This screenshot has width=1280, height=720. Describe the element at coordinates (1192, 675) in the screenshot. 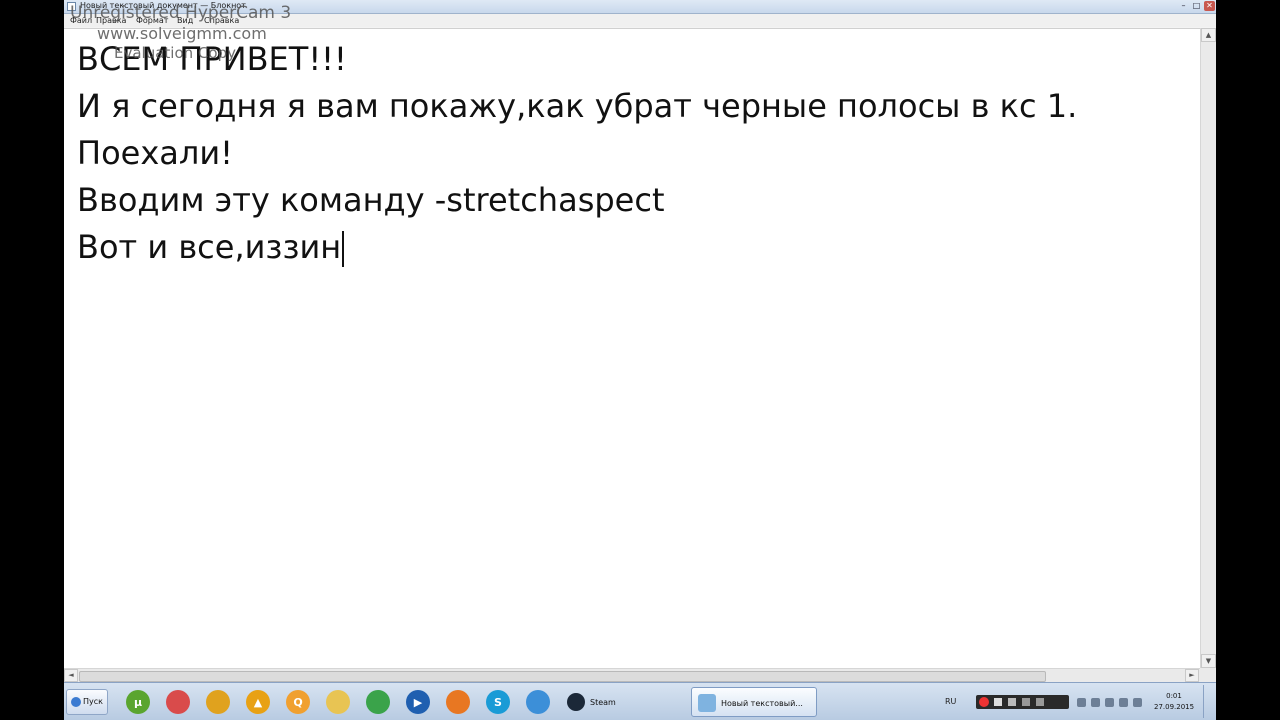

I see `scroll-right-icon: ►` at that location.